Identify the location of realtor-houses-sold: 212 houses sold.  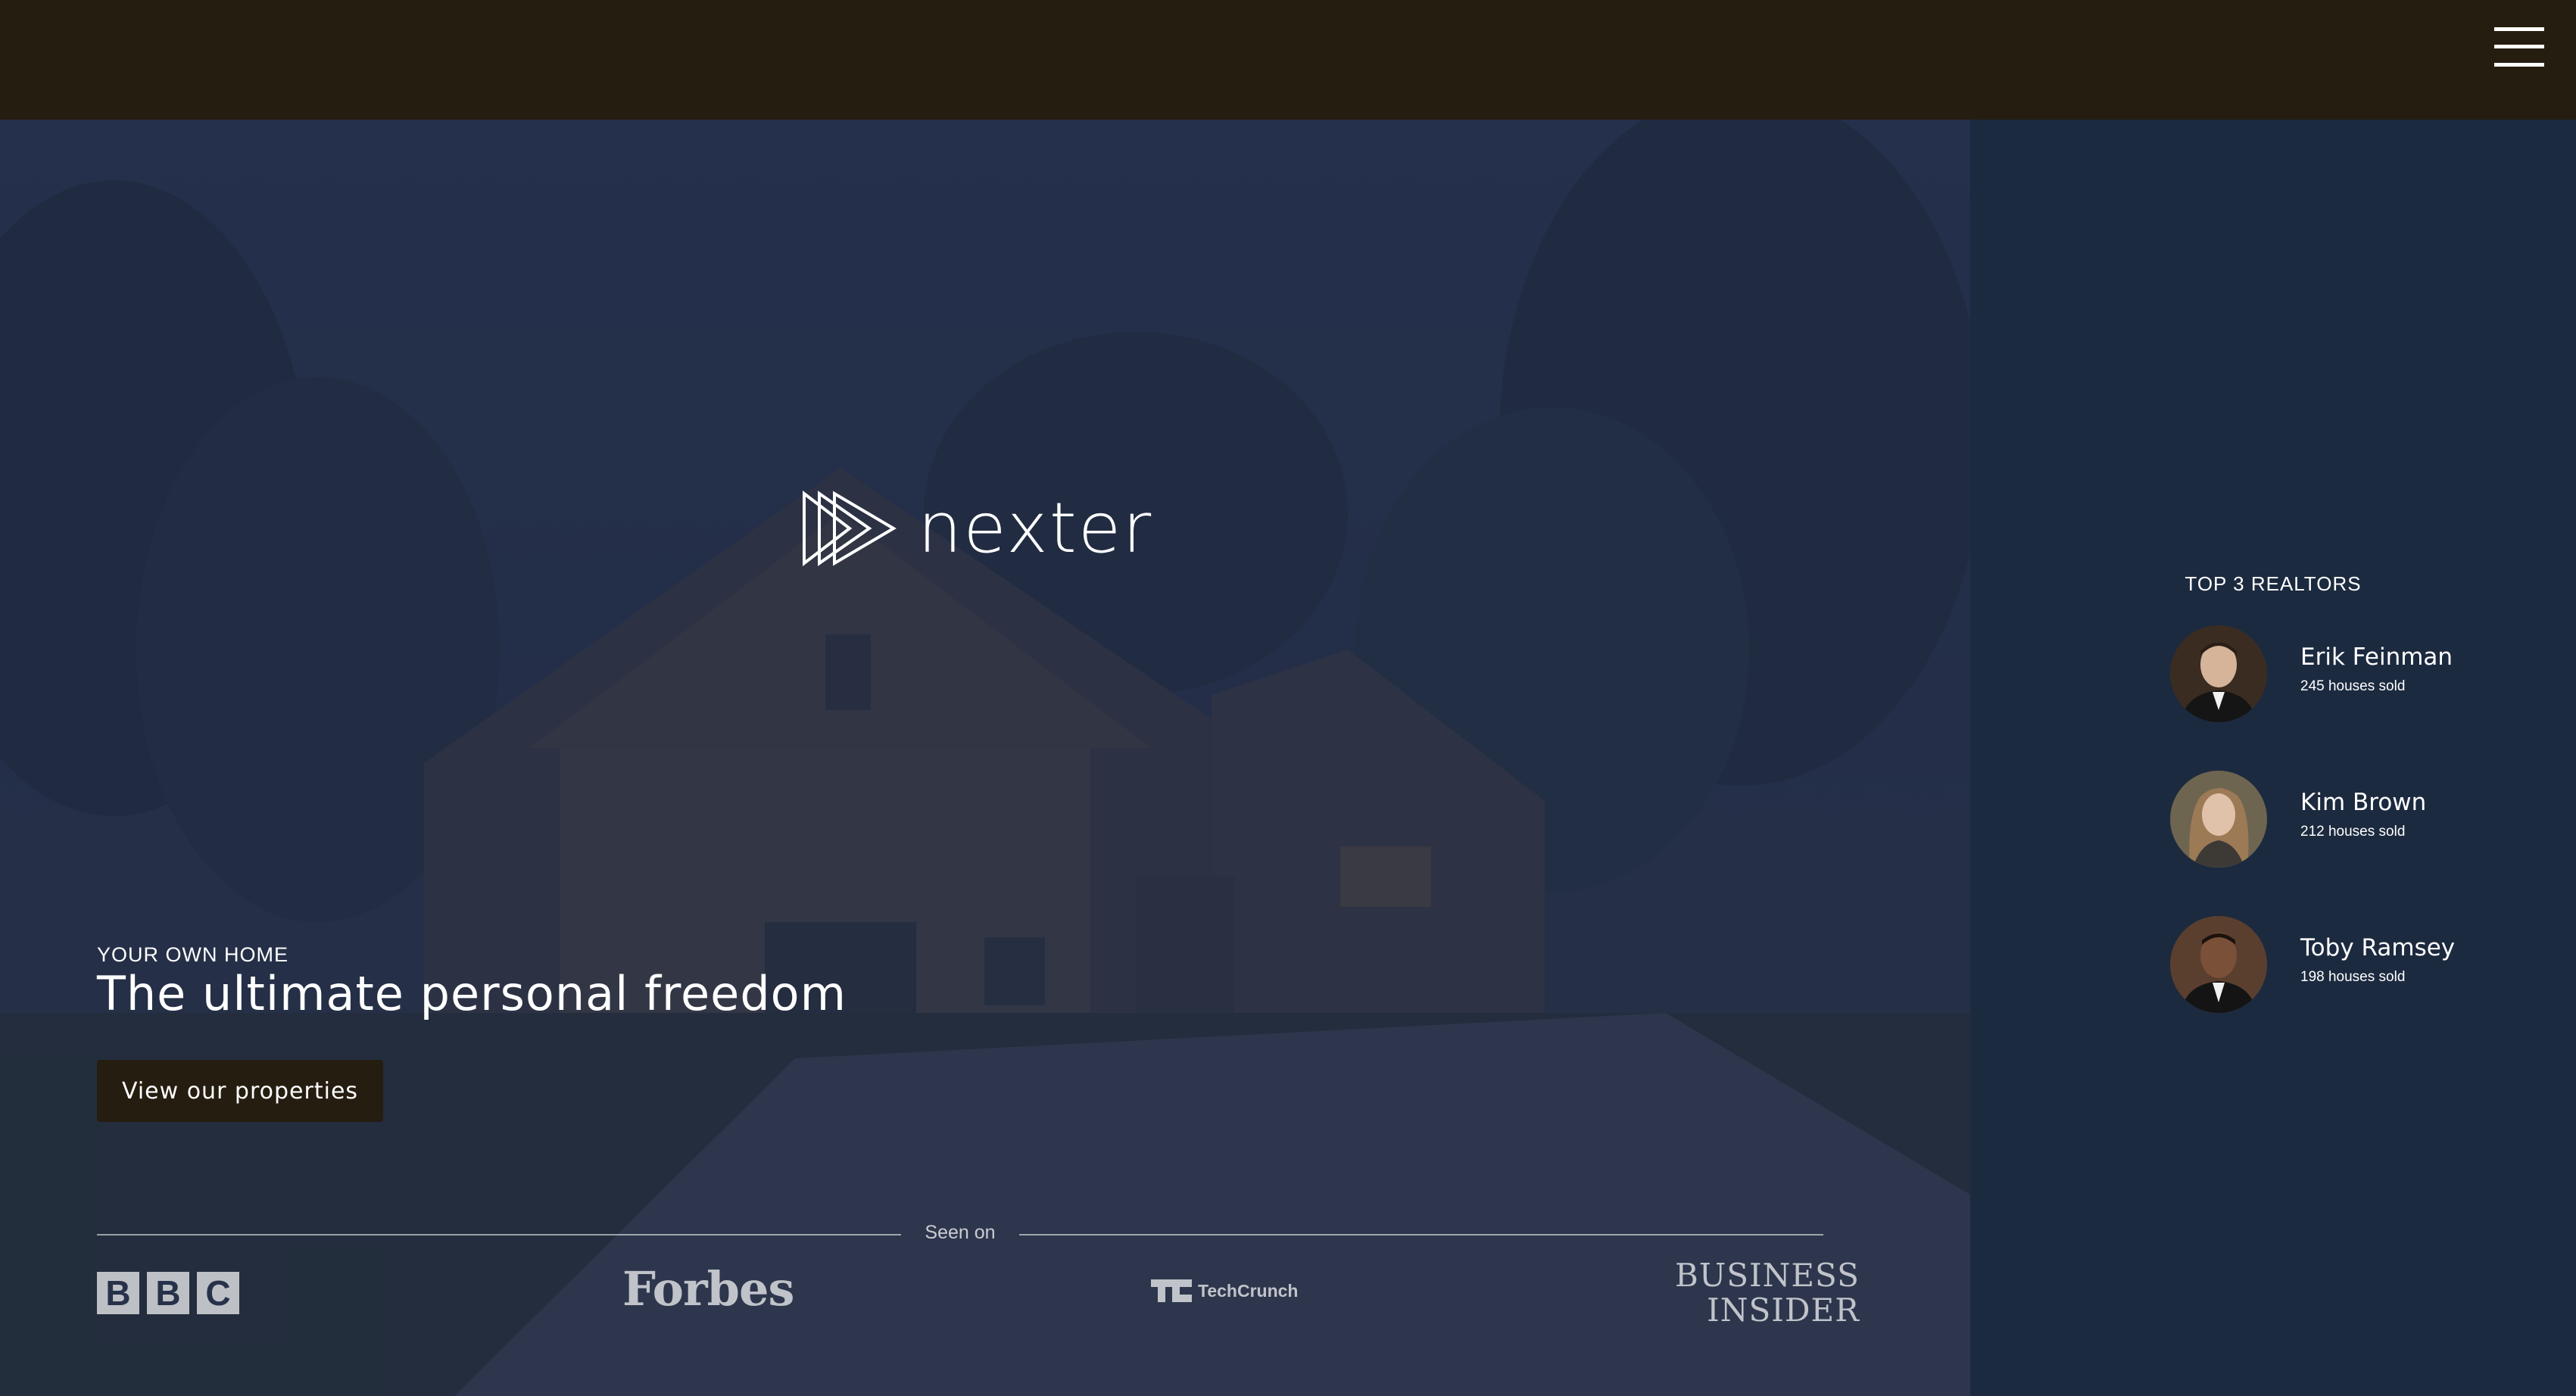
(2353, 832).